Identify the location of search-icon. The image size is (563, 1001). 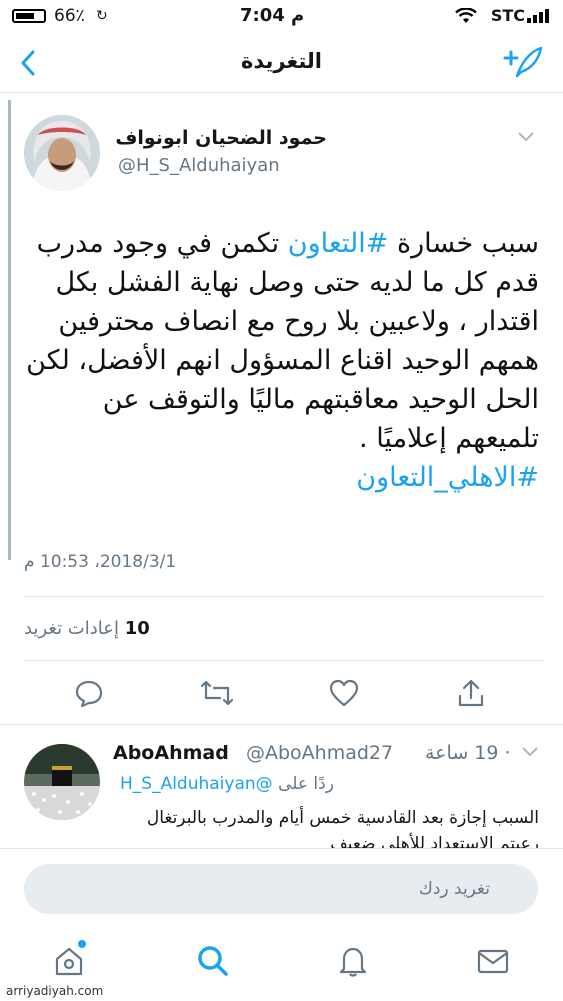
(213, 961).